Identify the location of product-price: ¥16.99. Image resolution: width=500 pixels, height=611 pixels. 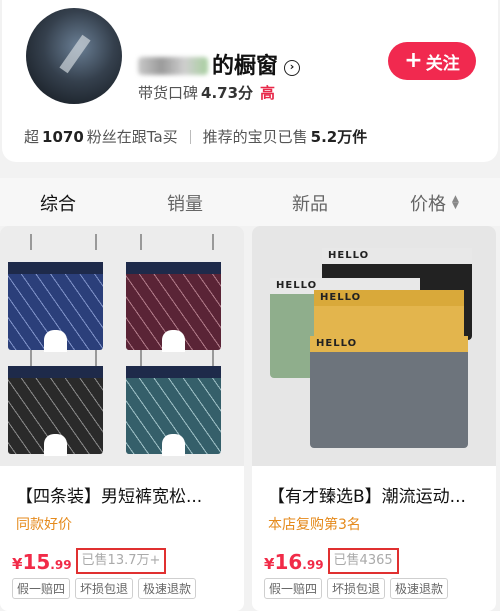
(294, 562).